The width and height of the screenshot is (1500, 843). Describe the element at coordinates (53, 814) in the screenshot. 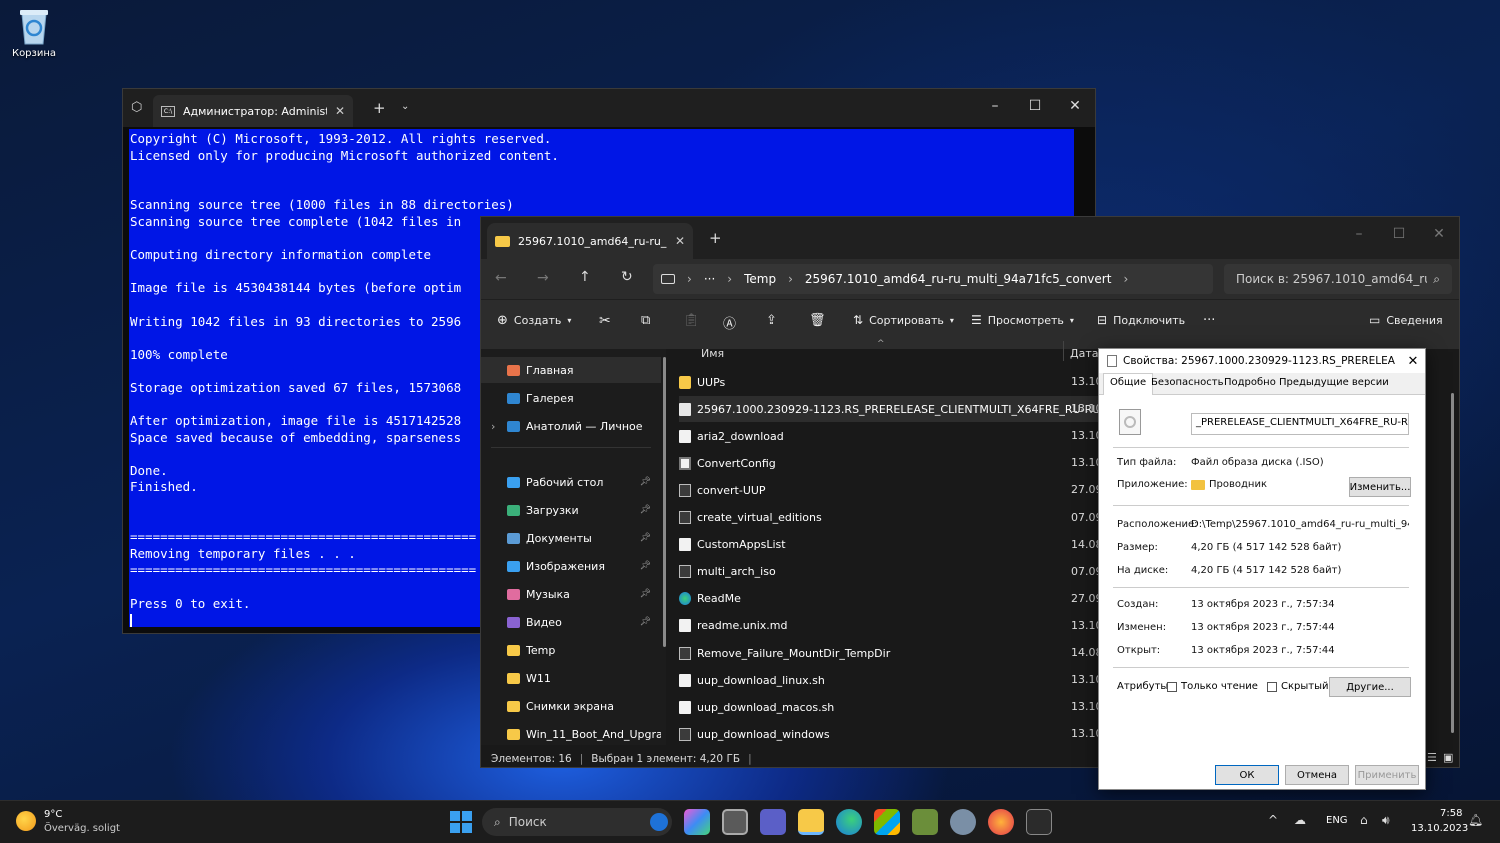

I see `weather-temp: 9°C` at that location.